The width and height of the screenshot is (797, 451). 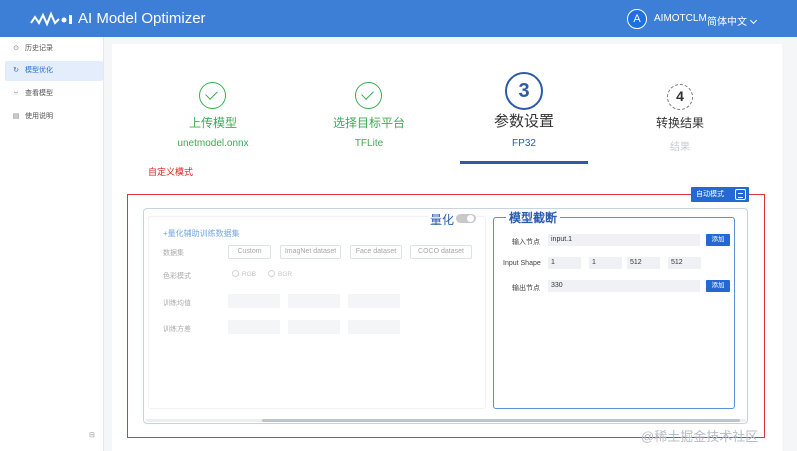 I want to click on switch-icon, so click(x=740, y=194).